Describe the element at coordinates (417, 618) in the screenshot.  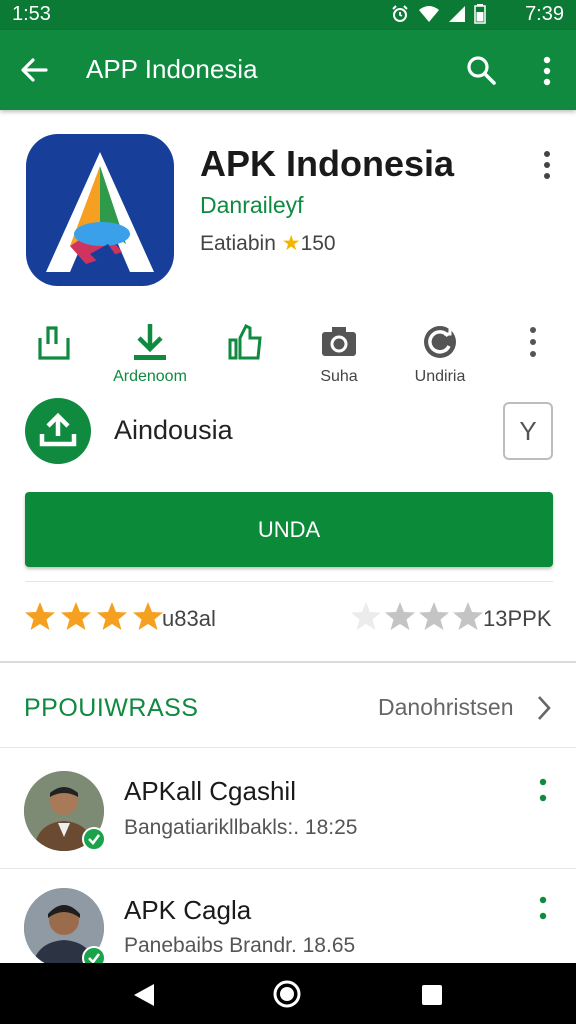
I see `rating-stars-right` at that location.